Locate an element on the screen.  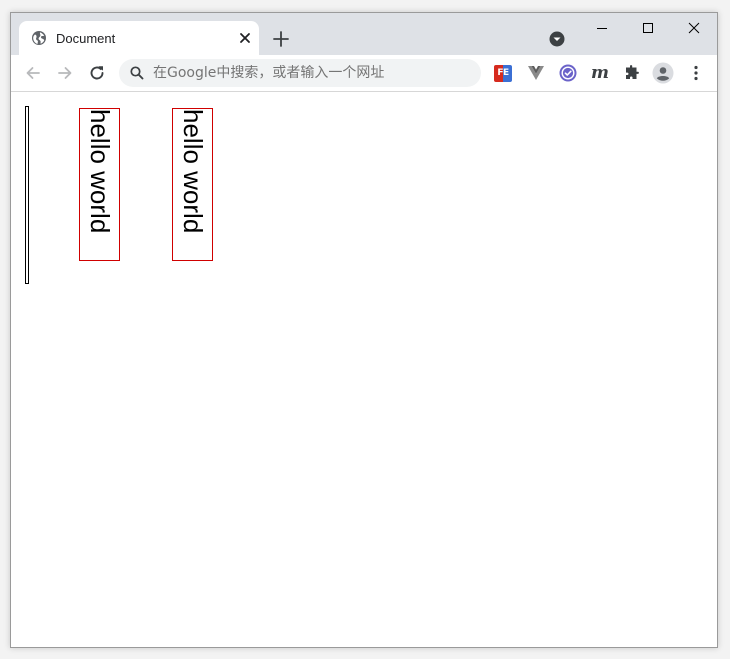
back-arrow-icon is located at coordinates (33, 73).